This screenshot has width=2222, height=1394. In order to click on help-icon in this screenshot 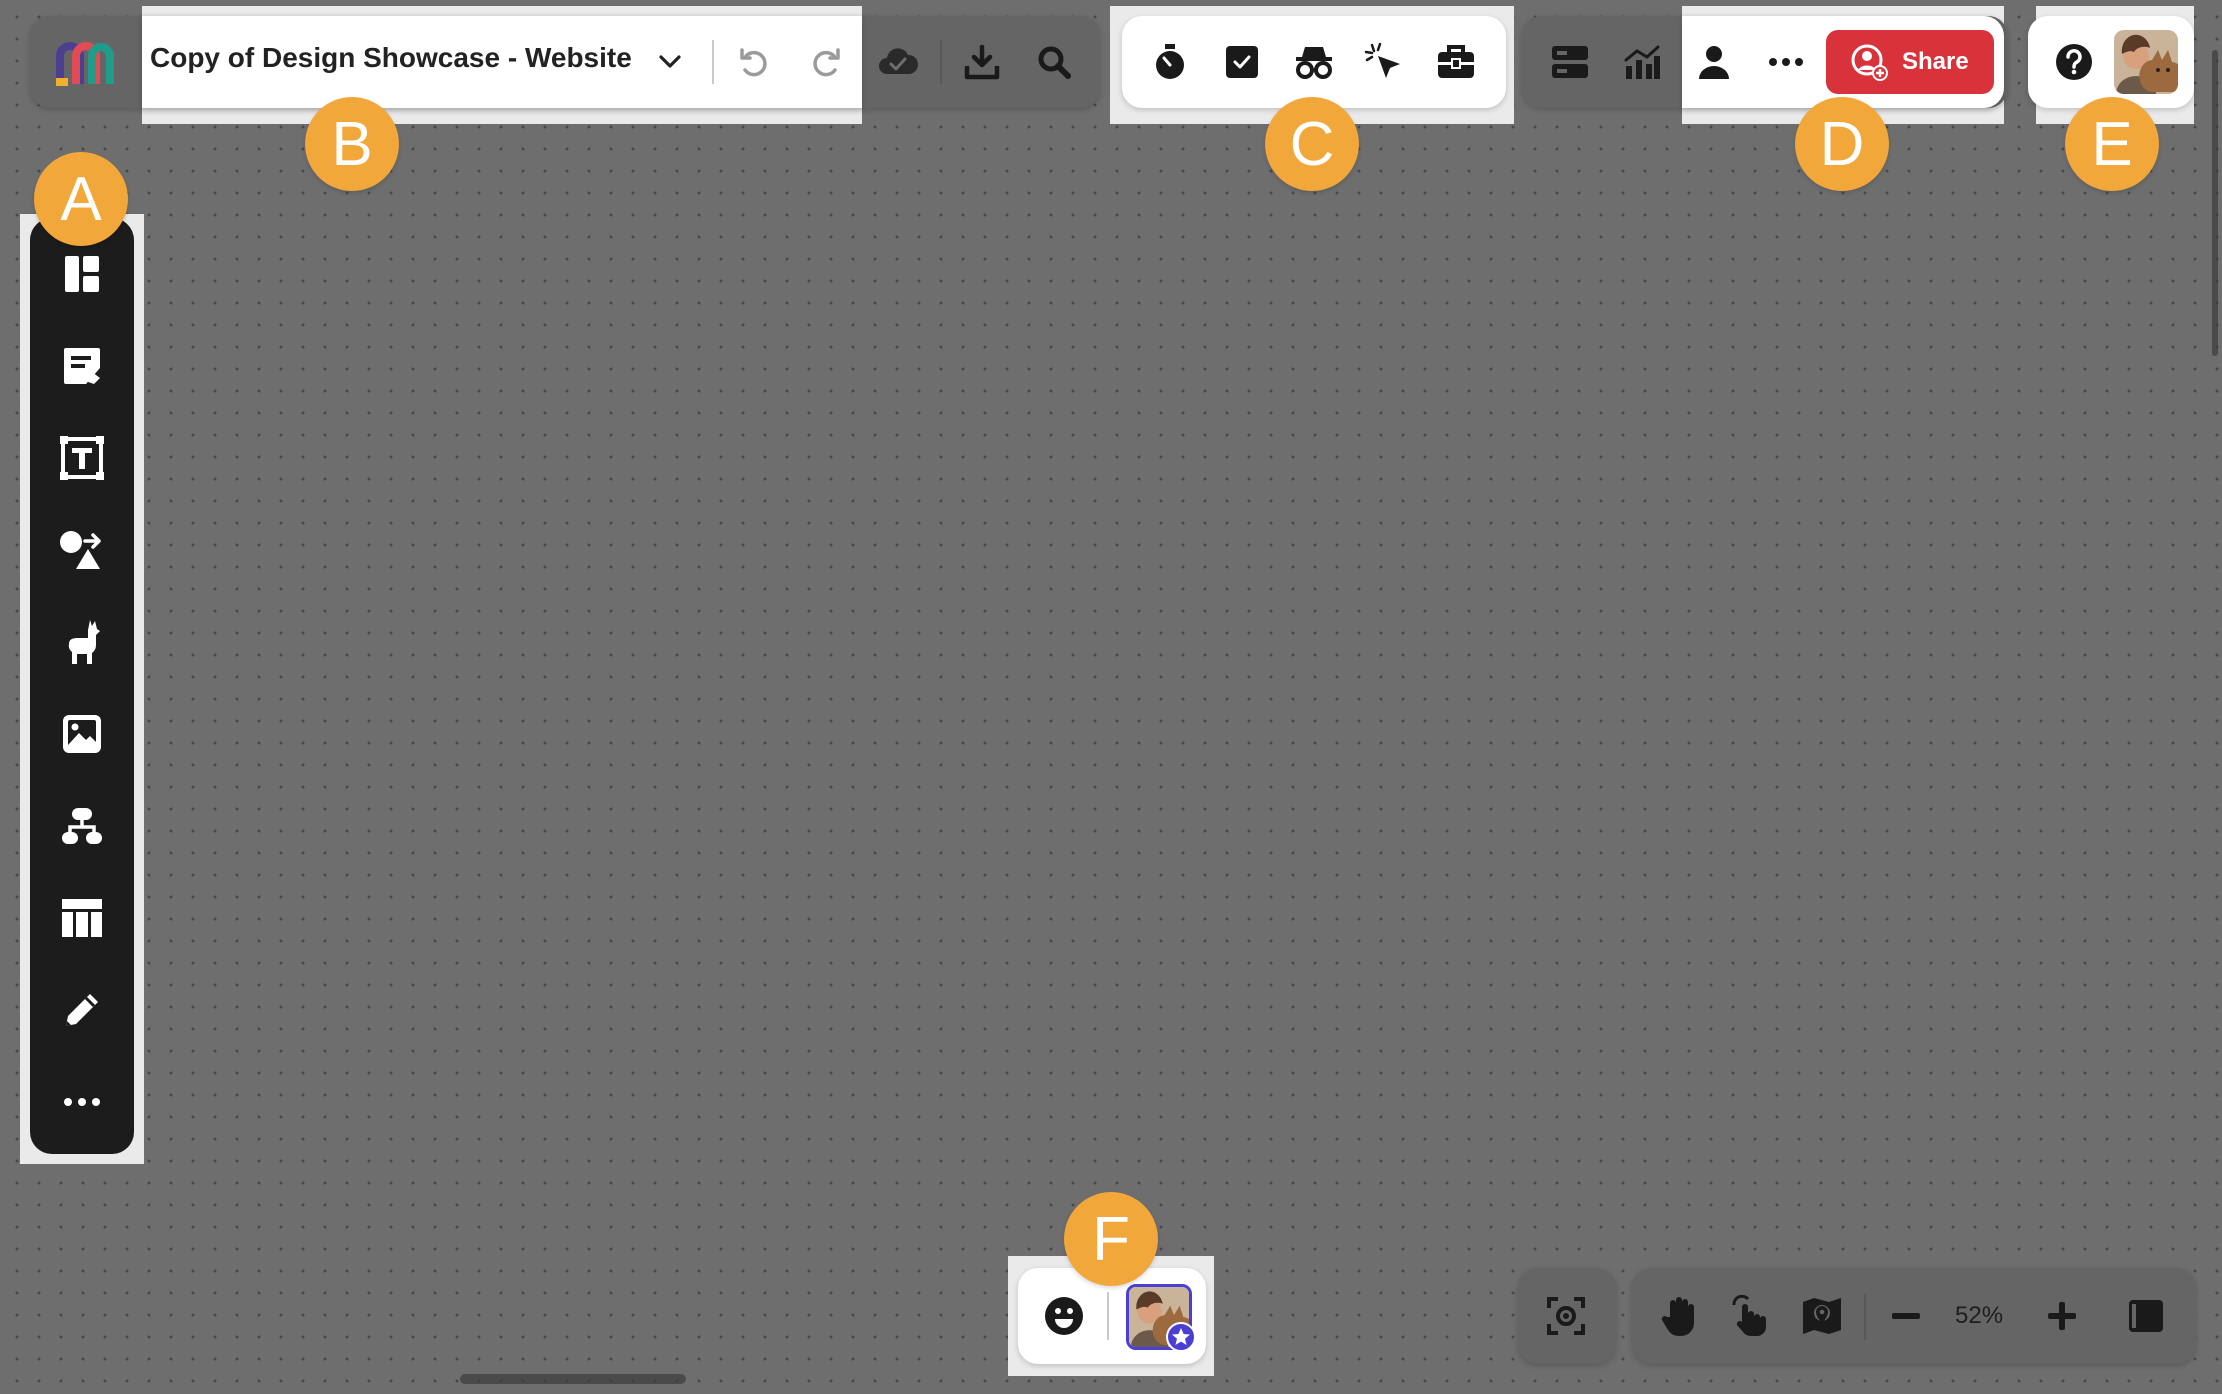, I will do `click(2074, 62)`.